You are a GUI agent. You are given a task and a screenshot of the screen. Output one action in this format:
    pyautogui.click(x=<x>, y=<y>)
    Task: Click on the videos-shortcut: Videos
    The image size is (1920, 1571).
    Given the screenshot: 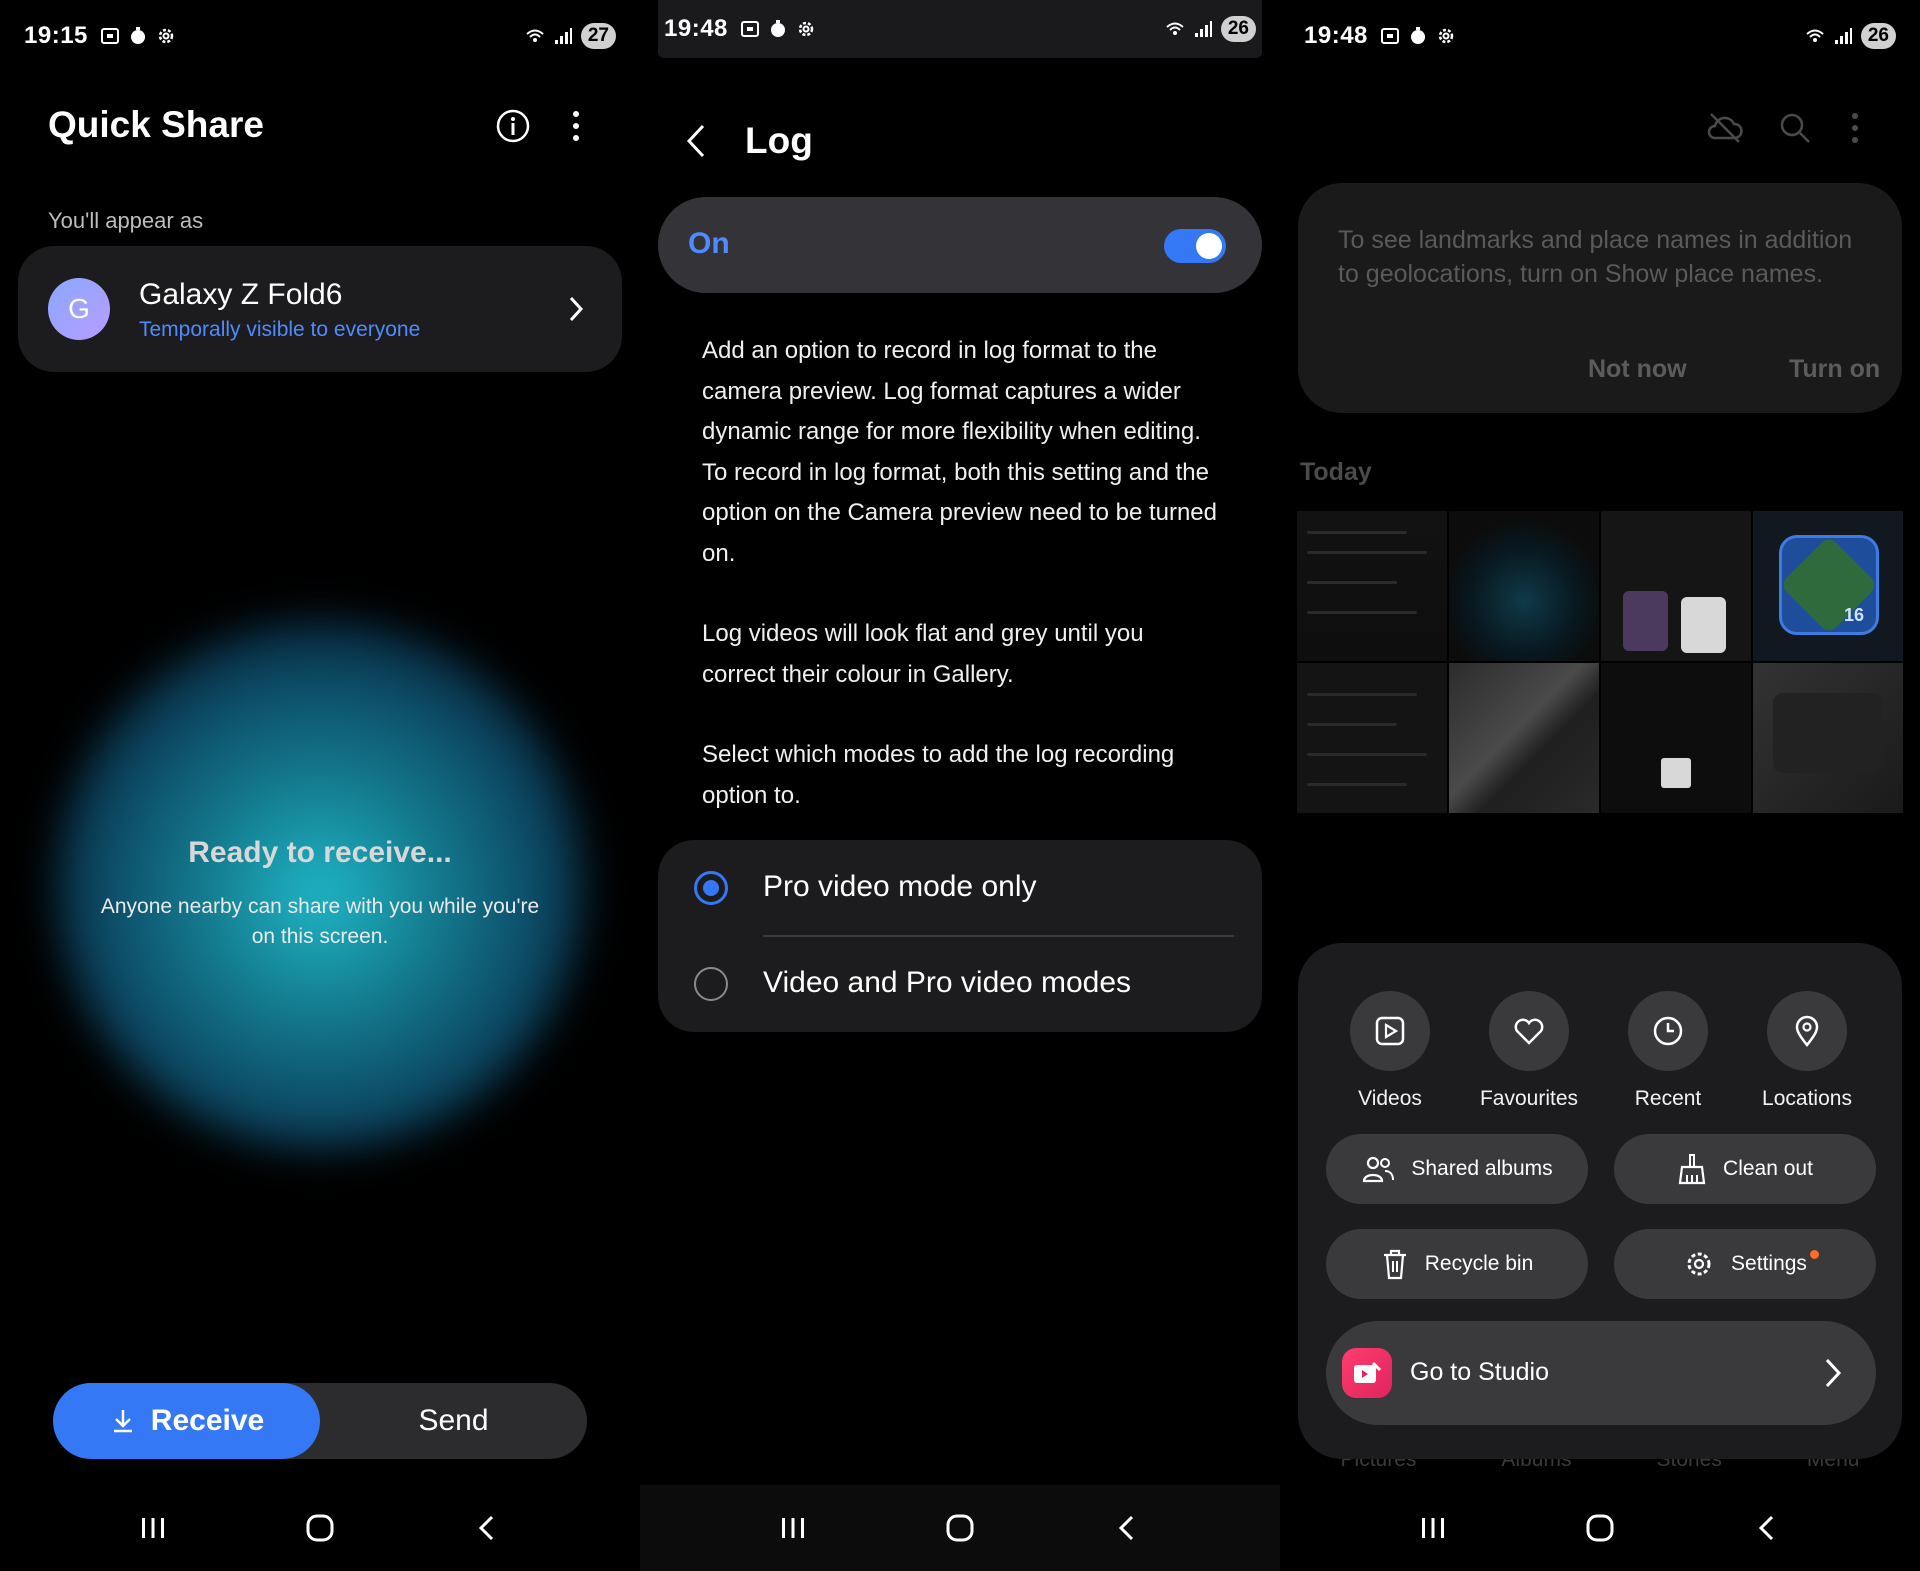 What is the action you would take?
    pyautogui.click(x=1390, y=1051)
    